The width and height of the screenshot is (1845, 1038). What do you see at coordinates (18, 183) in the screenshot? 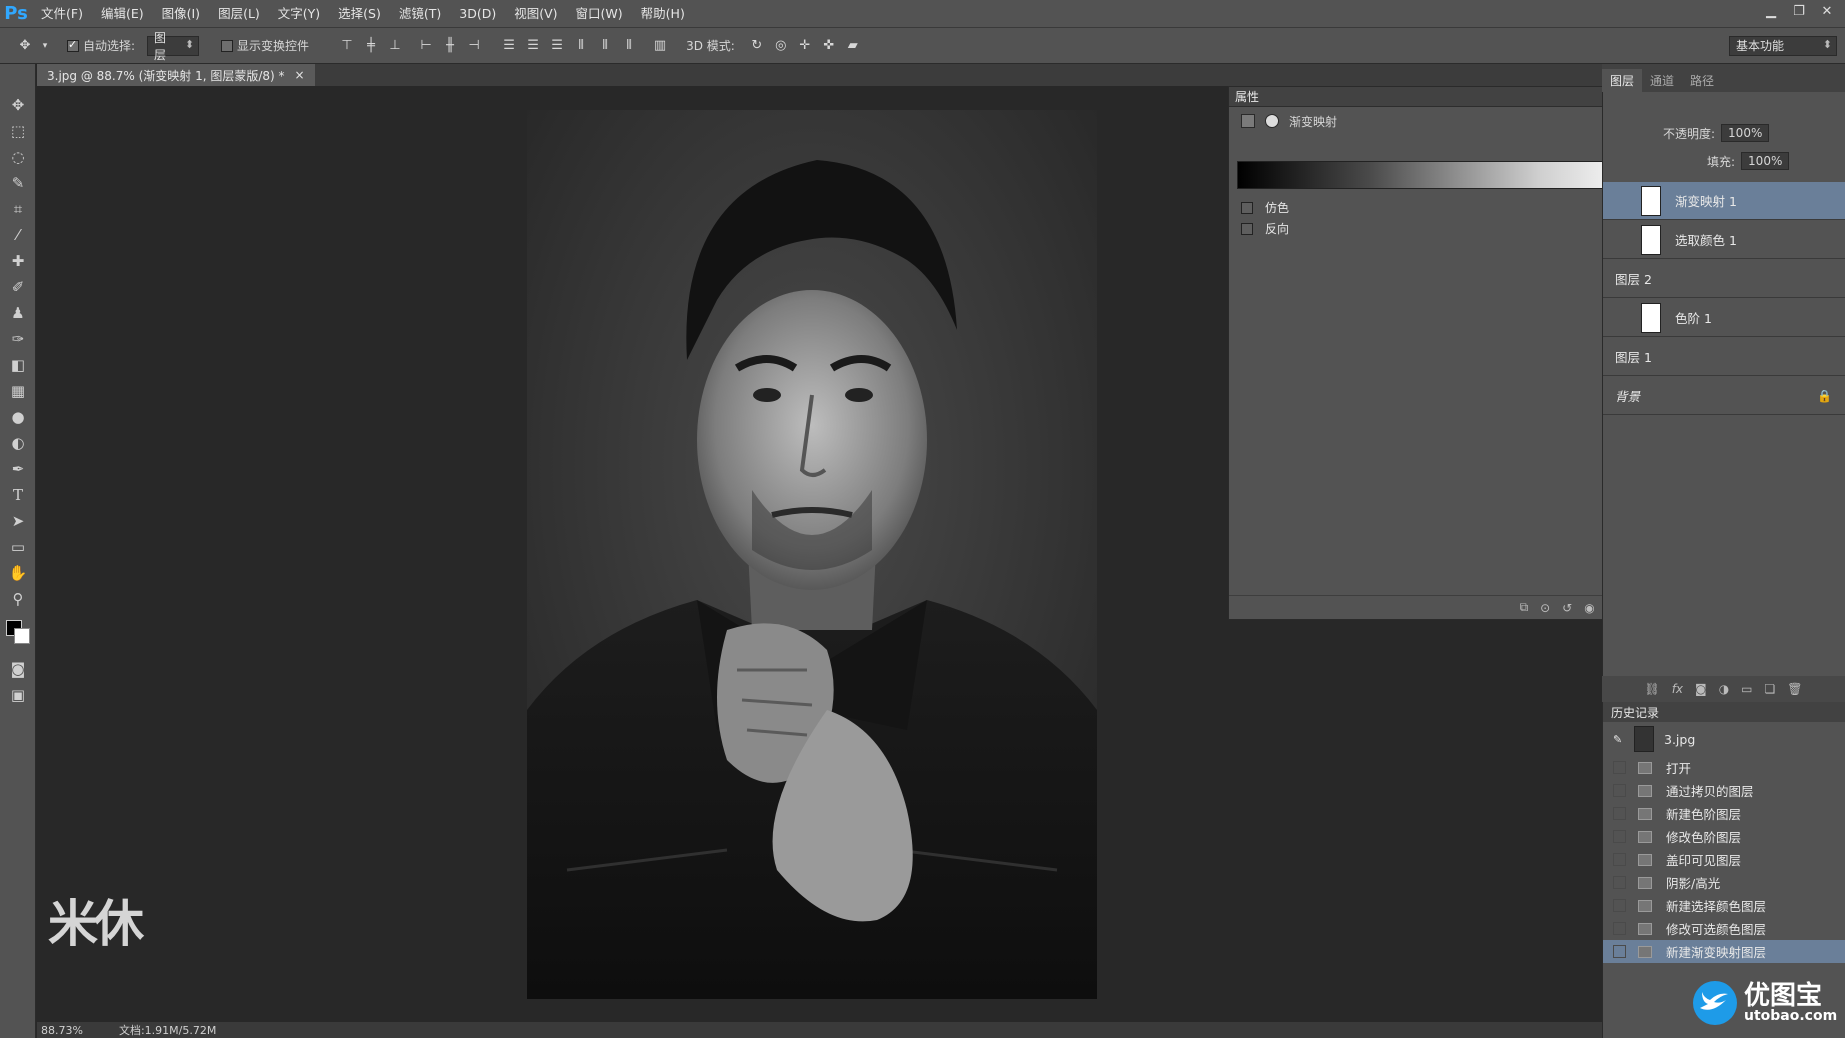
I see `quick-select-tool-icon: ✎` at bounding box center [18, 183].